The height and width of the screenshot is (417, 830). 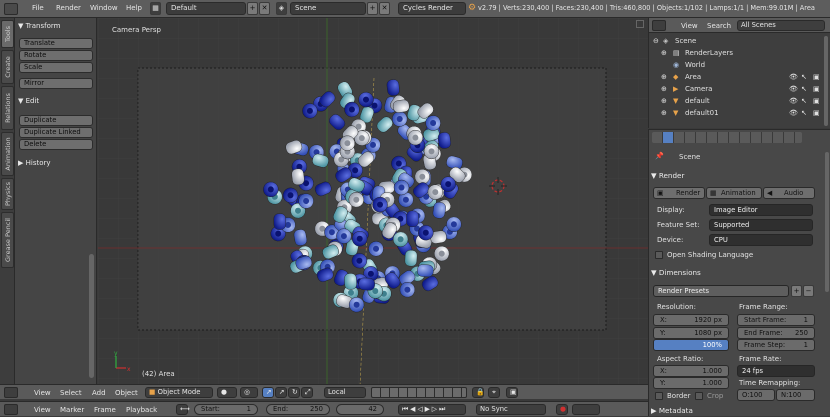 I want to click on scene-icon: ◈, so click(x=281, y=8).